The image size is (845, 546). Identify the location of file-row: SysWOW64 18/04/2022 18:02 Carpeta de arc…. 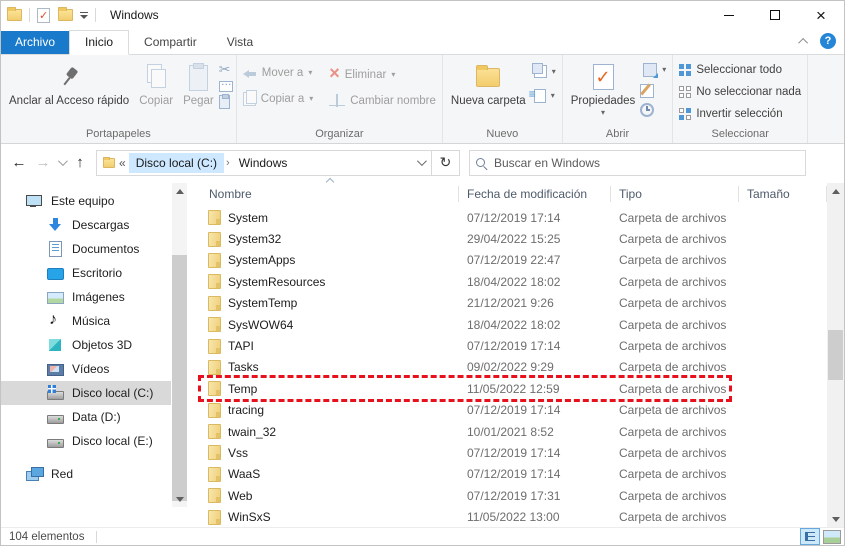
(522, 324).